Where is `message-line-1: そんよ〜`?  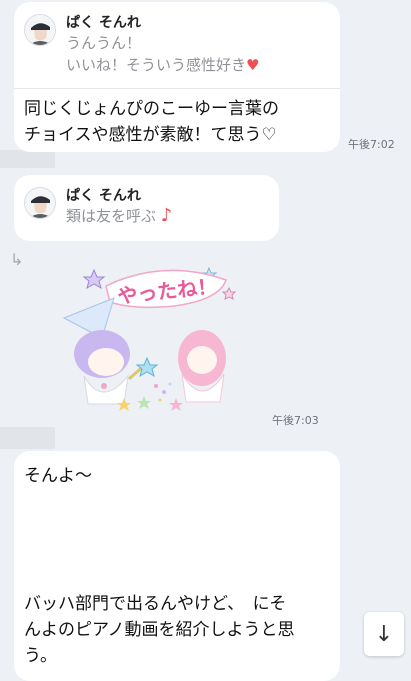
message-line-1: そんよ〜 is located at coordinates (58, 476).